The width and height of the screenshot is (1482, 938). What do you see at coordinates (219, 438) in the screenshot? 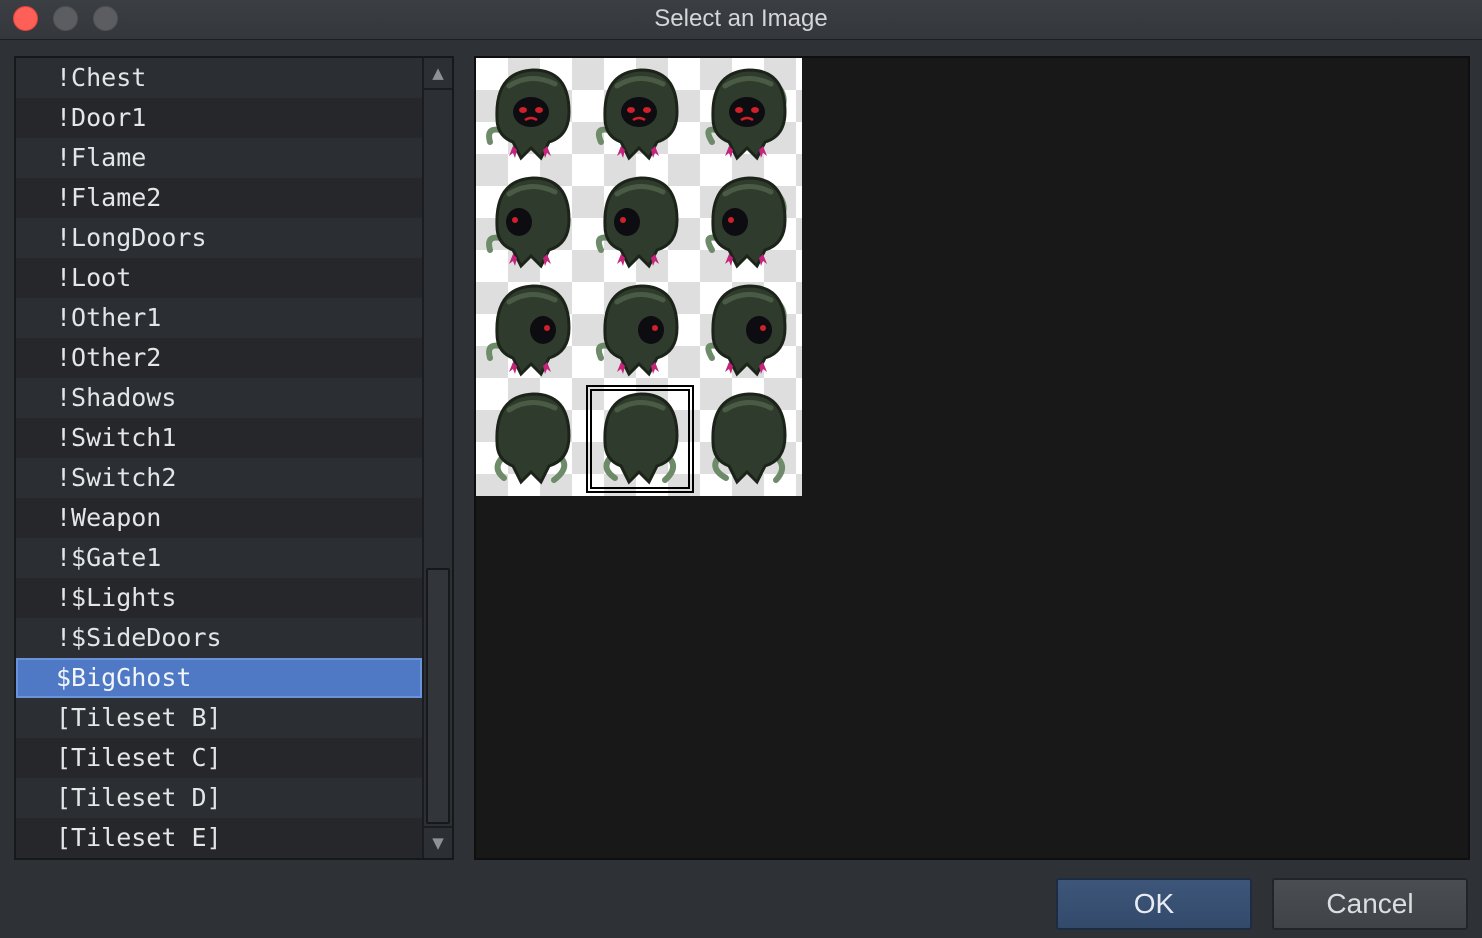
I see `list-item: !Switch1` at bounding box center [219, 438].